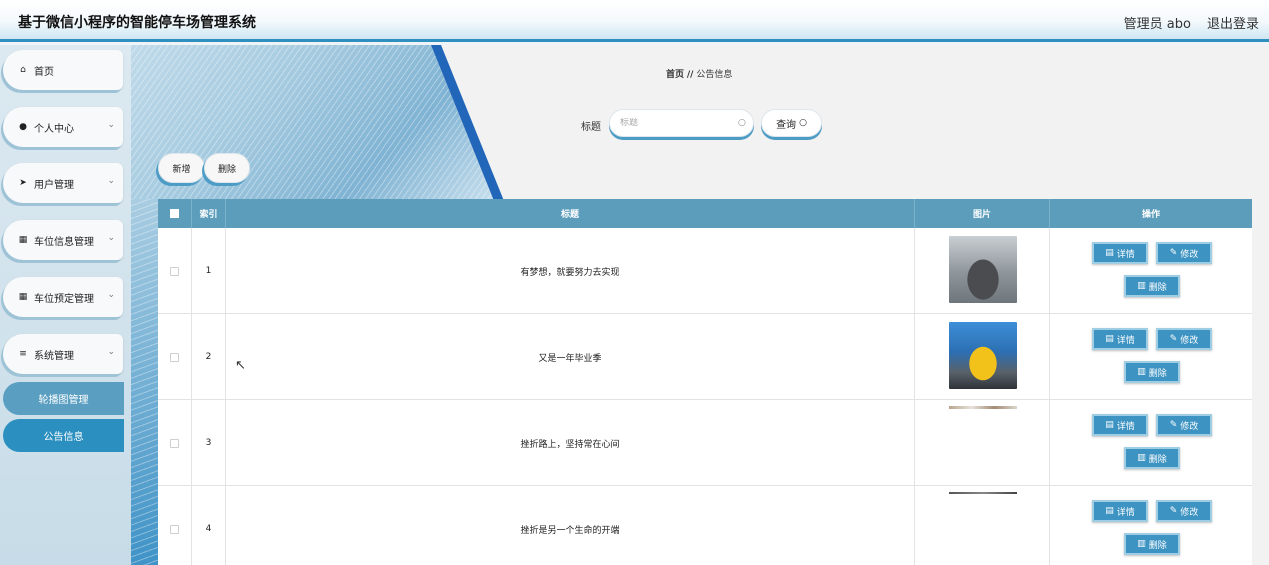 The width and height of the screenshot is (1269, 565). What do you see at coordinates (209, 271) in the screenshot?
I see `row-index: 1` at bounding box center [209, 271].